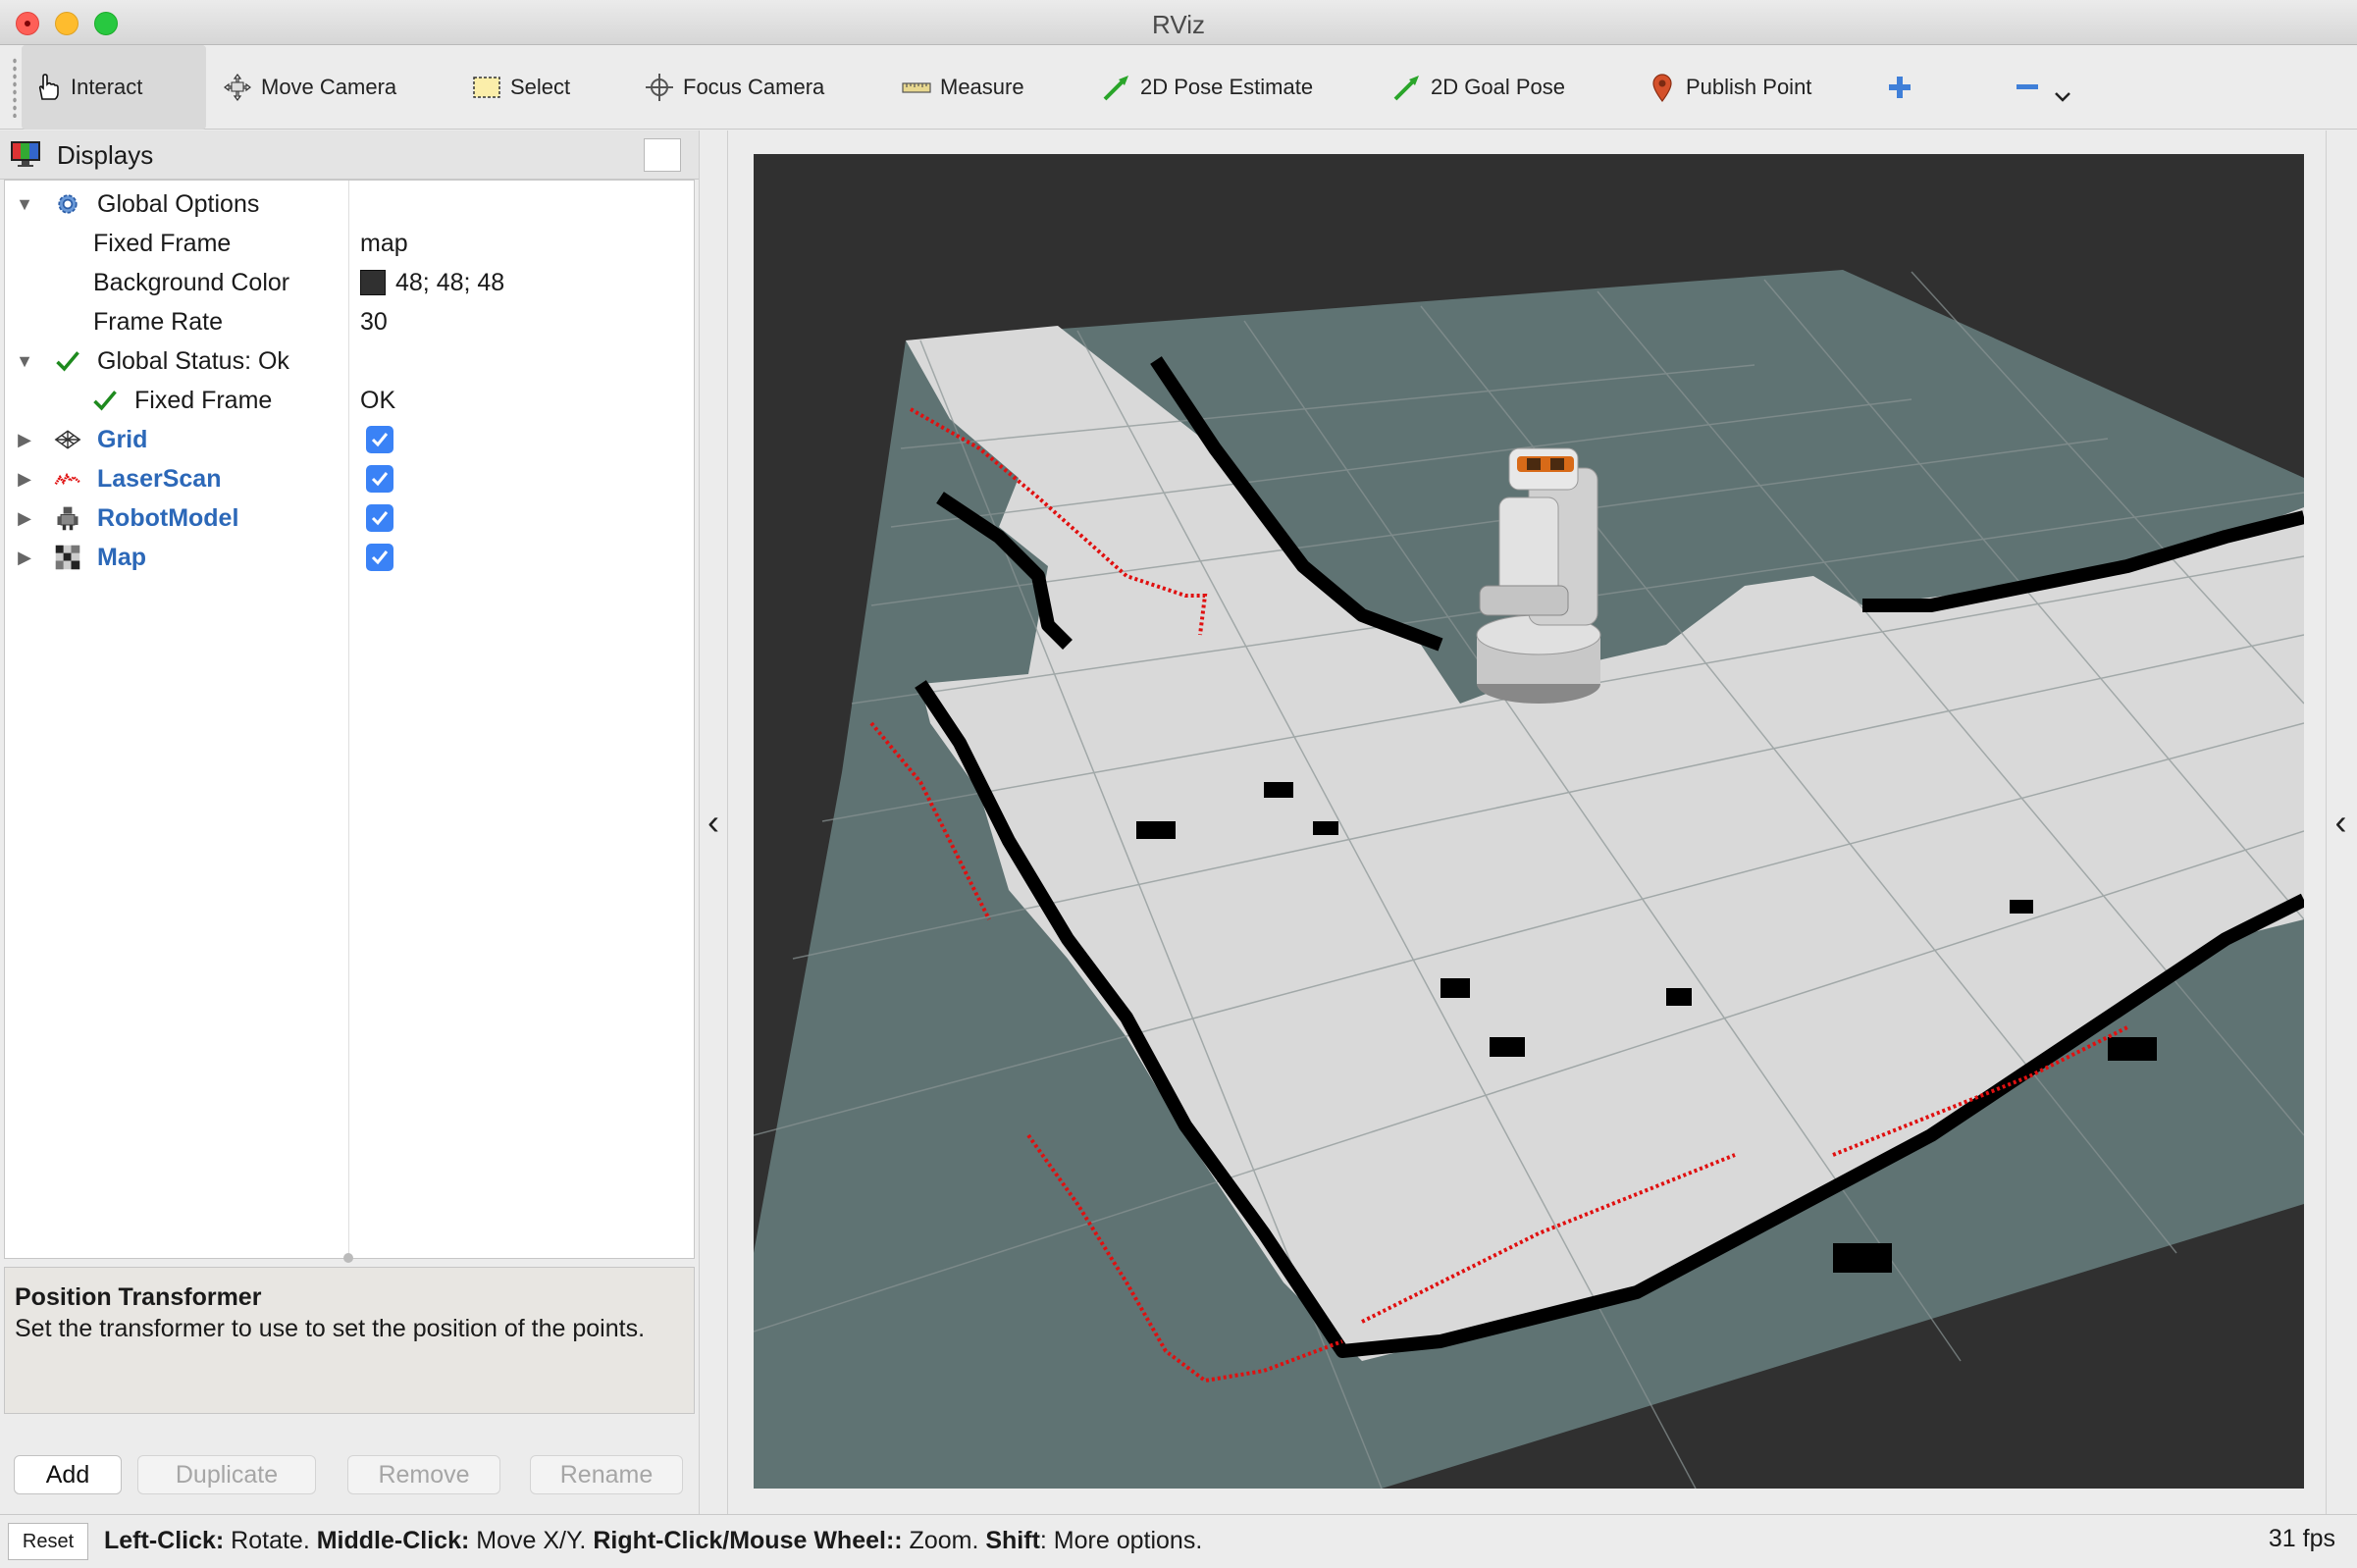 Image resolution: width=2357 pixels, height=1568 pixels. I want to click on select-rect-icon, so click(486, 87).